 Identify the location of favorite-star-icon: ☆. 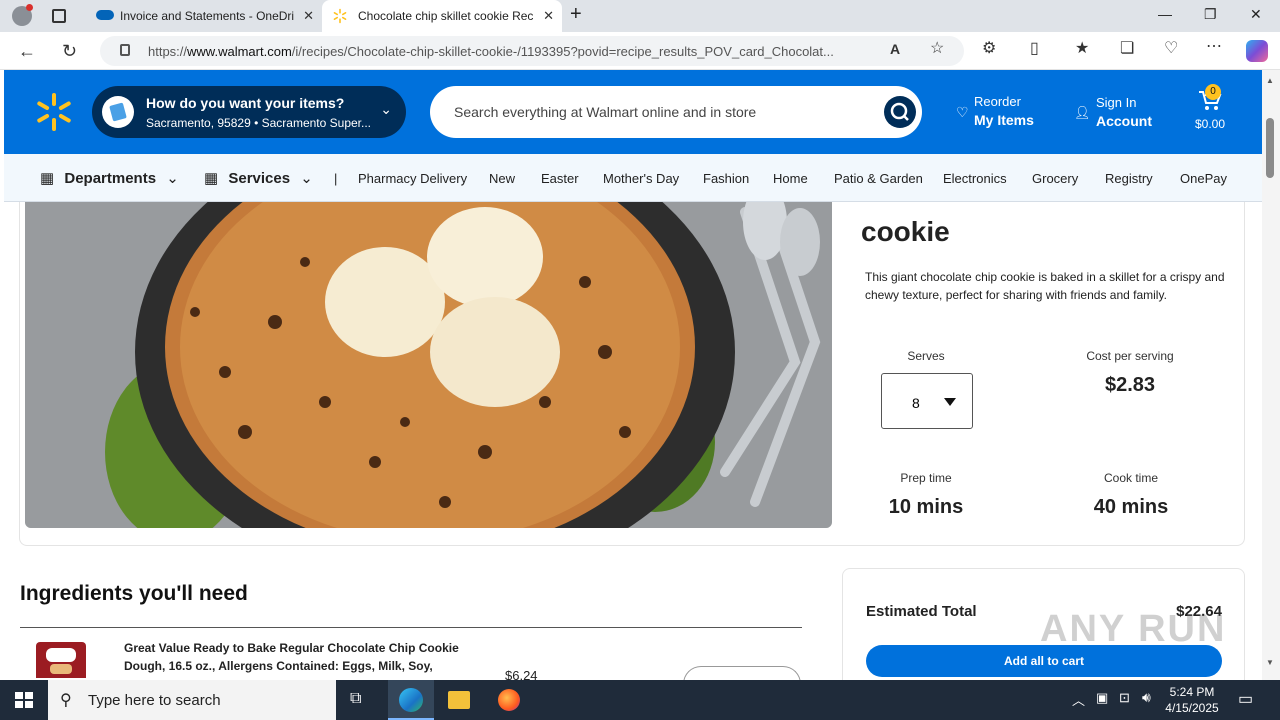
(937, 49).